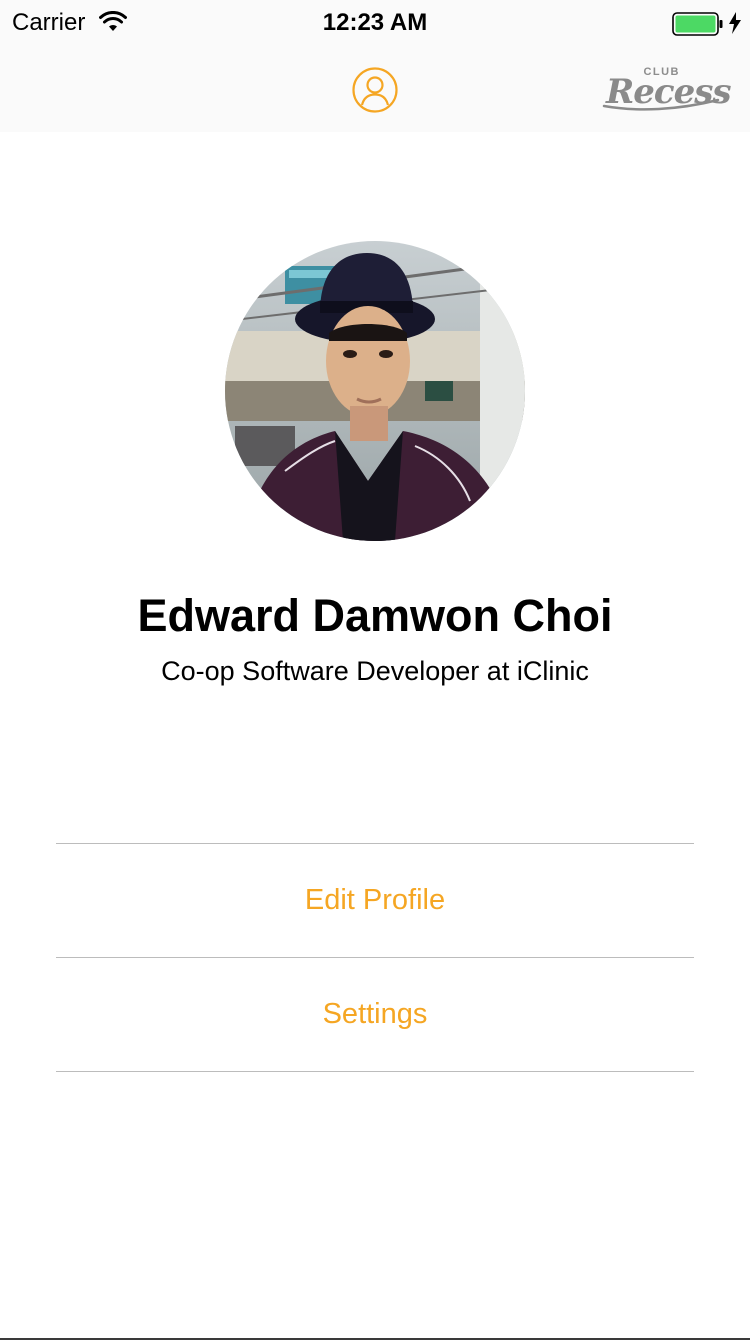 This screenshot has height=1340, width=750. I want to click on status-bar: Carrier 12:23 AM, so click(375, 22).